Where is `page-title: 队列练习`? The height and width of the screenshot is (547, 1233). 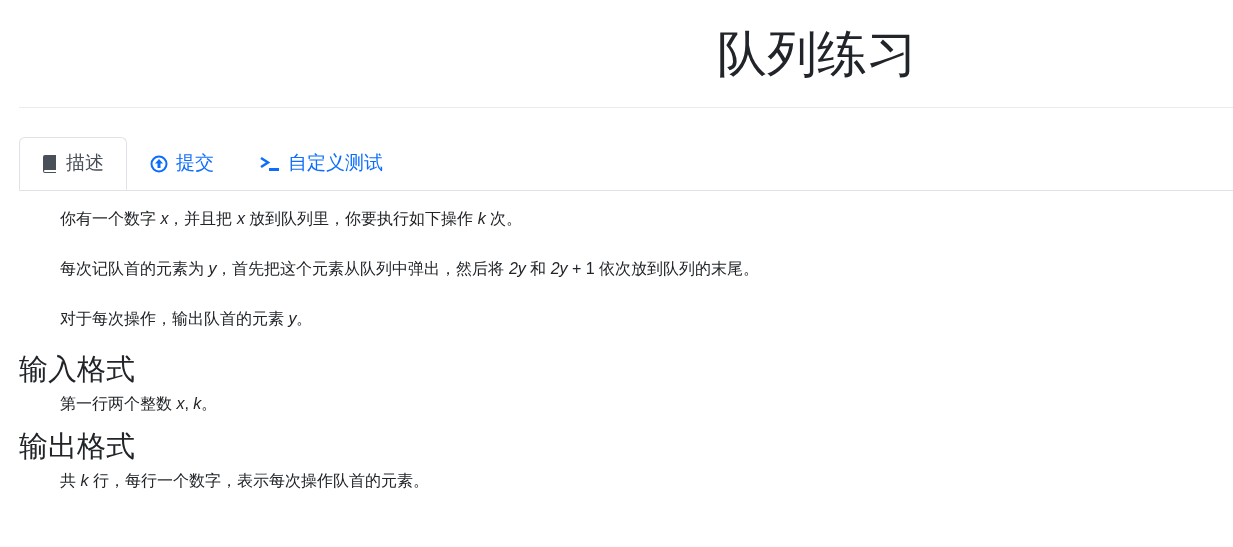 page-title: 队列练习 is located at coordinates (817, 53).